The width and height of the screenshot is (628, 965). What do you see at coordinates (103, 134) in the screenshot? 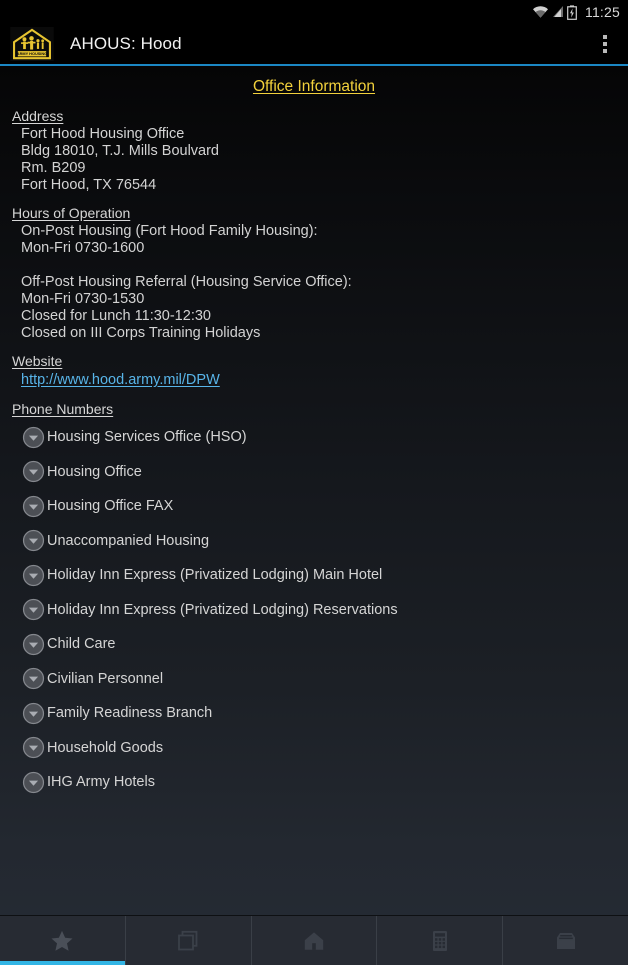
I see `address-line: Fort Hood Housing Office` at bounding box center [103, 134].